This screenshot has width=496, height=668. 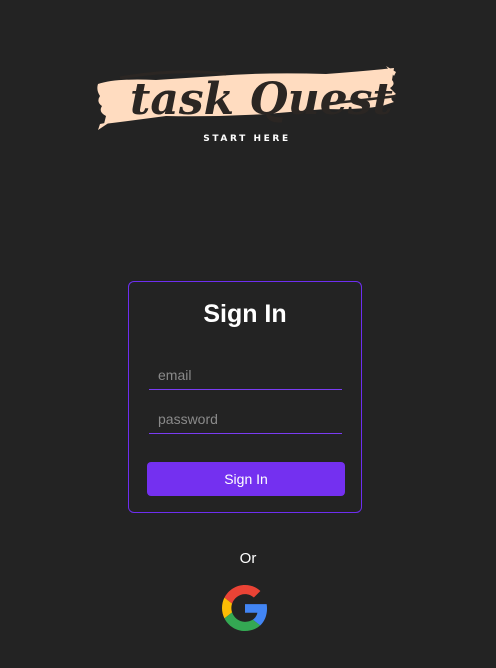 I want to click on google-icon, so click(x=245, y=608).